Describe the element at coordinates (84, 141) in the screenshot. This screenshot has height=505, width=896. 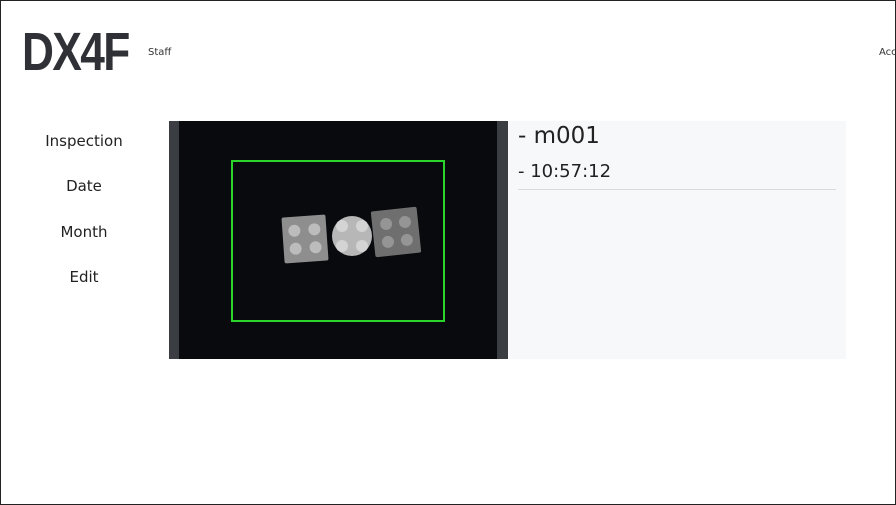
I see `nav-item-inspection: Inspection` at that location.